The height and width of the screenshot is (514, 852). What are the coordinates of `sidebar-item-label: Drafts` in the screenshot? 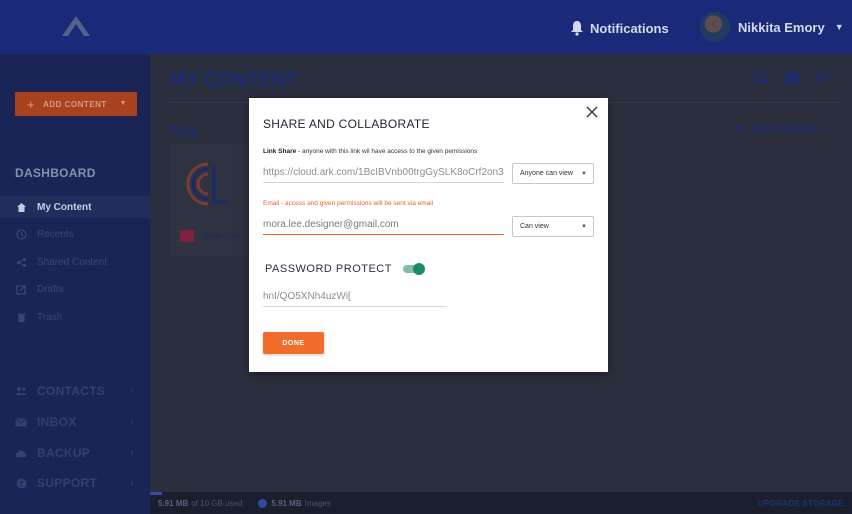 It's located at (50, 289).